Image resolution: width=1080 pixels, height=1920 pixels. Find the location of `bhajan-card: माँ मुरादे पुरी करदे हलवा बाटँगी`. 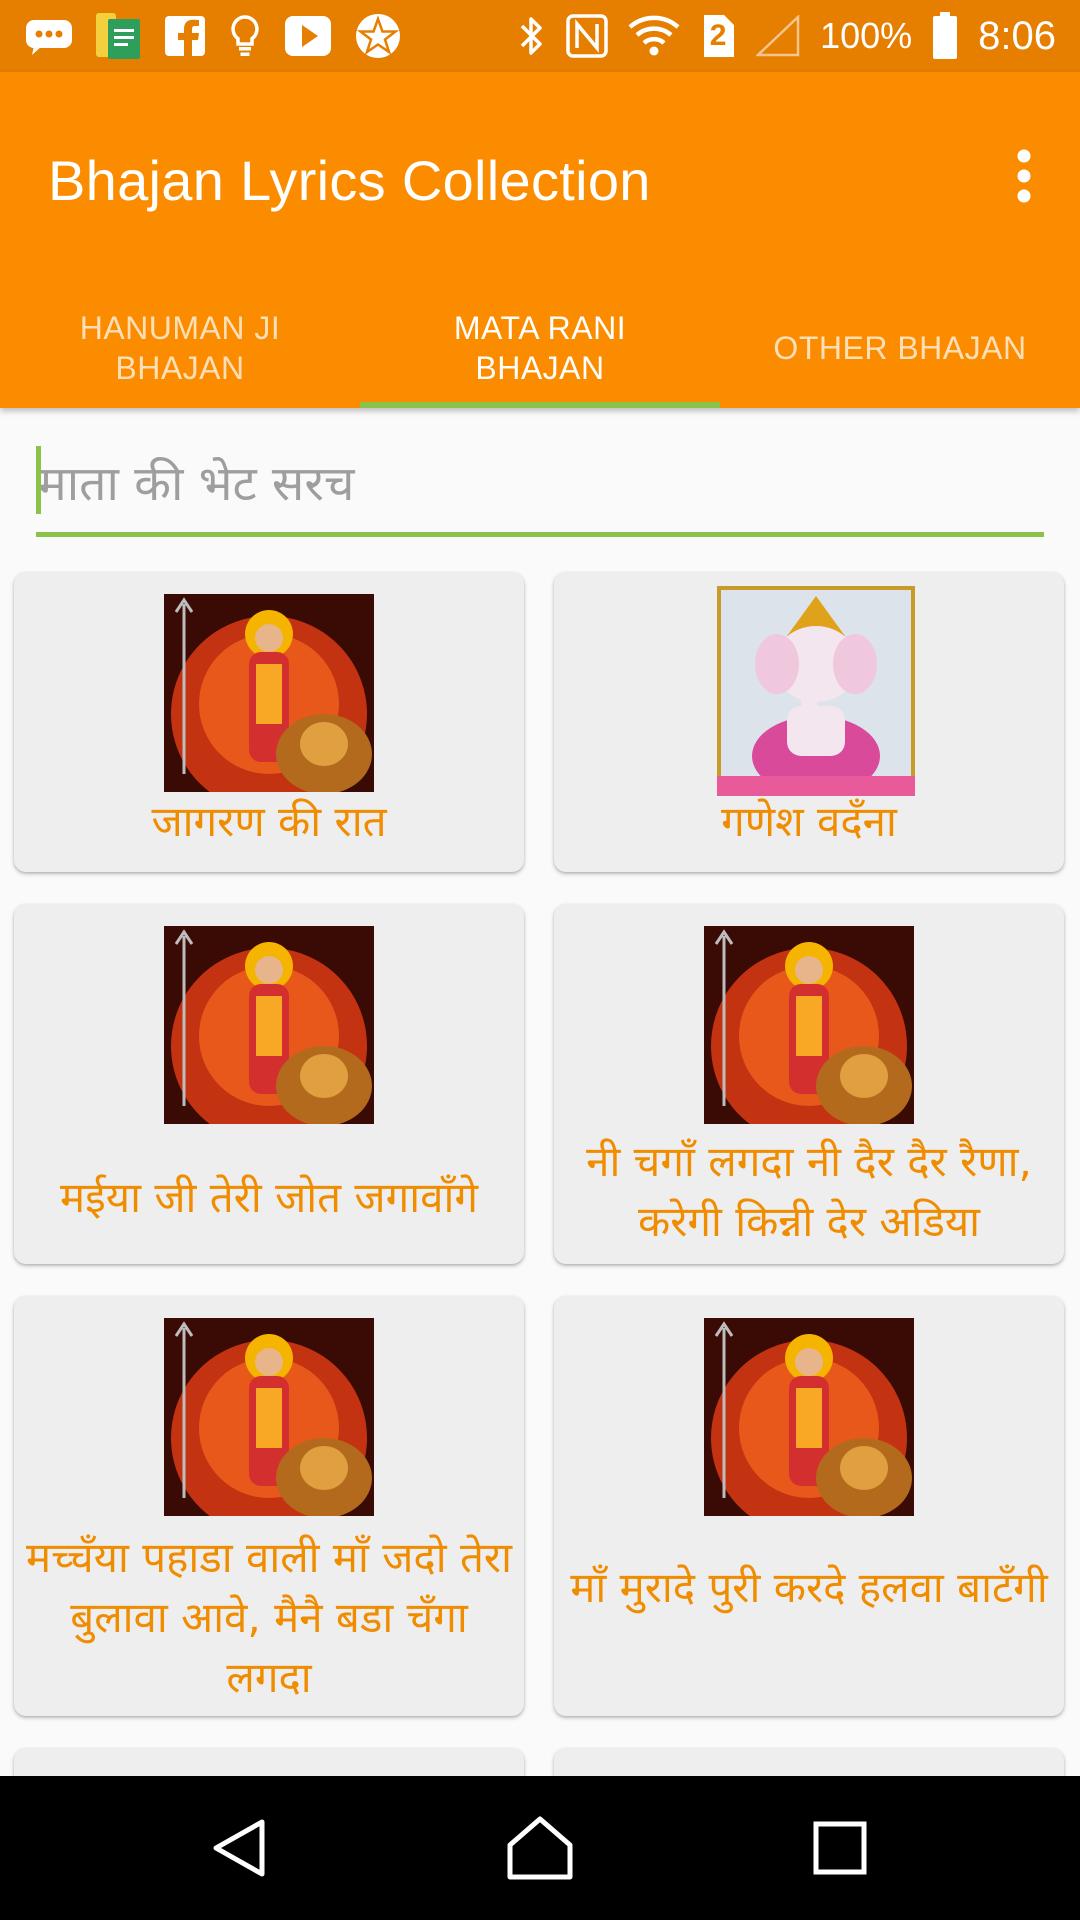

bhajan-card: माँ मुरादे पुरी करदे हलवा बाटँगी is located at coordinates (809, 1506).